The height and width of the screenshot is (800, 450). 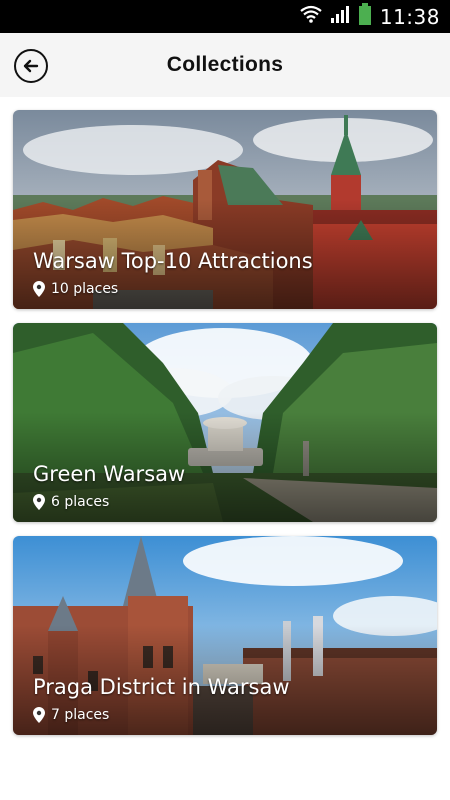 I want to click on places-count: 10 places, so click(x=85, y=289).